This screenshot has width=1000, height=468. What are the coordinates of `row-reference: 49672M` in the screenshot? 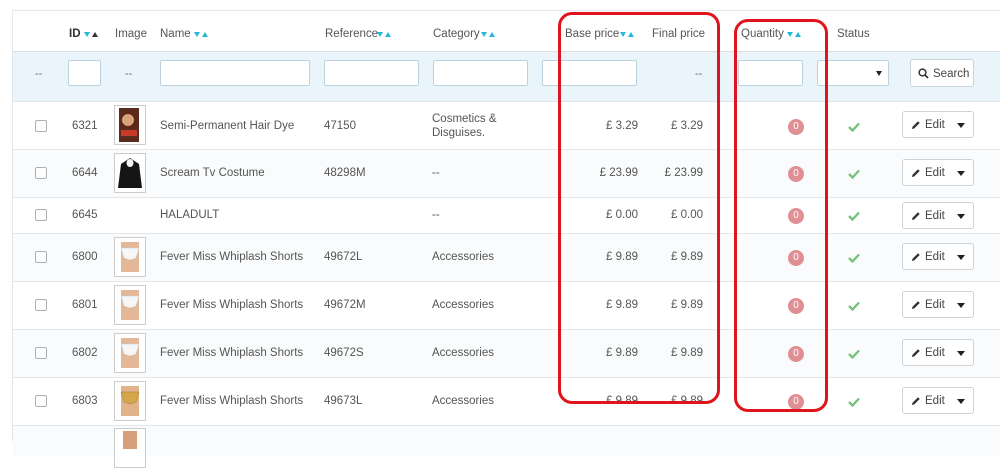 It's located at (345, 305).